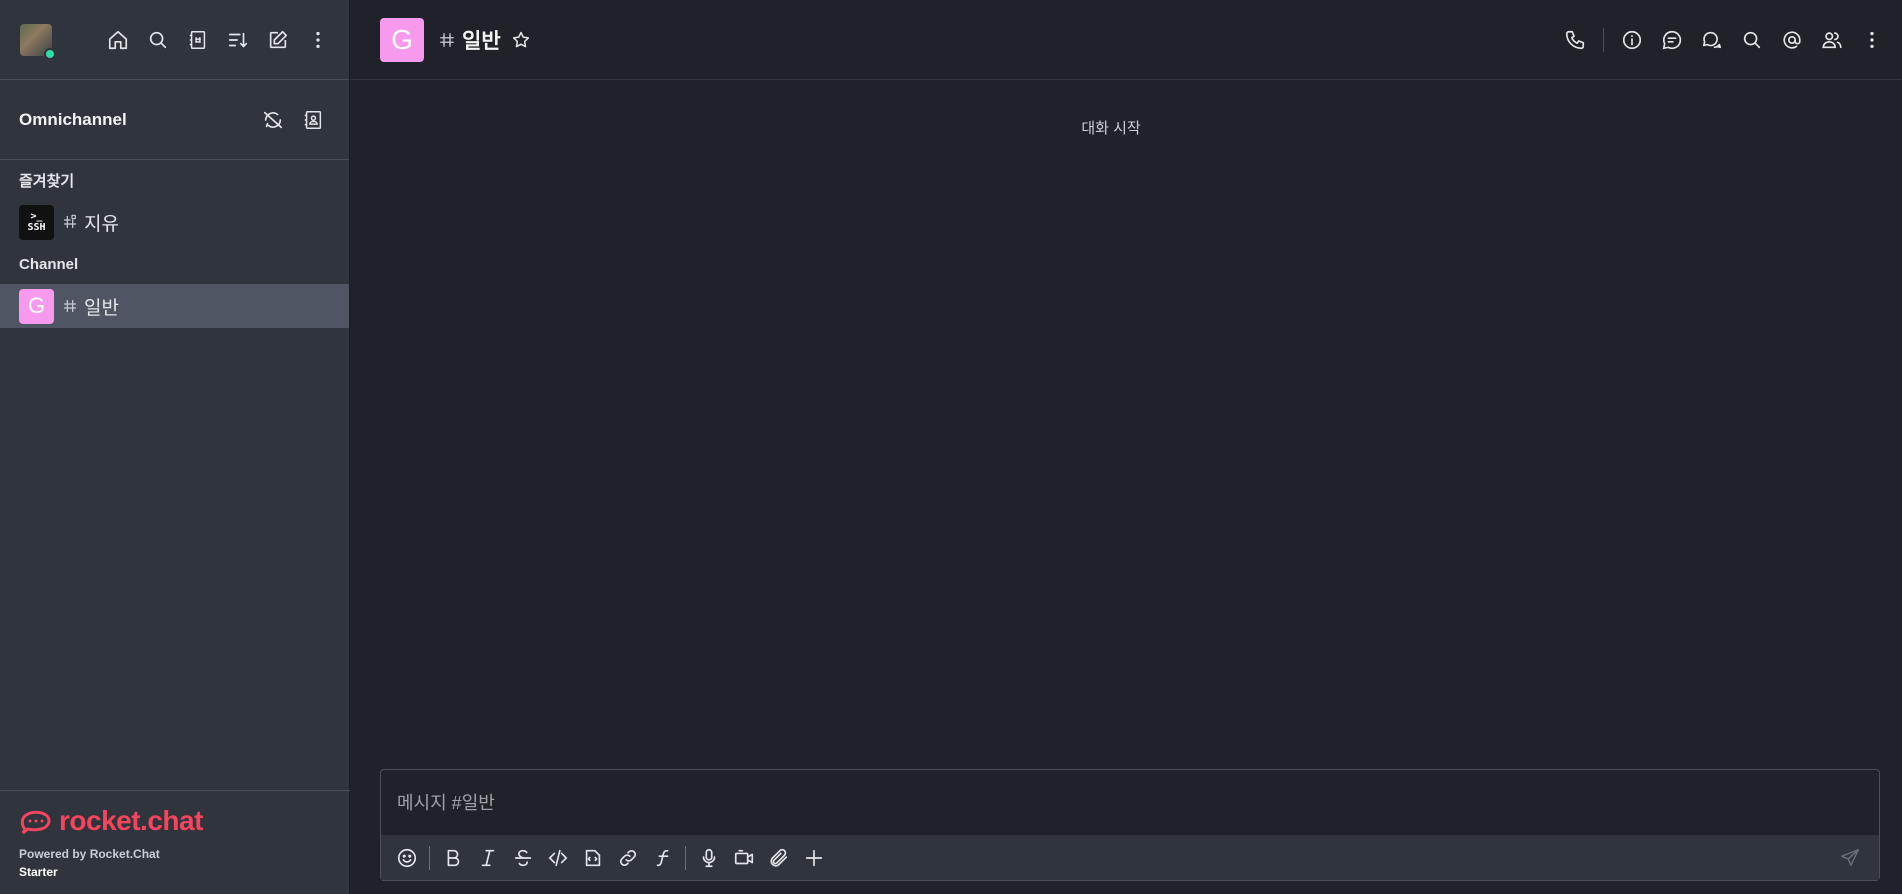  Describe the element at coordinates (1712, 40) in the screenshot. I see `discussions-icon` at that location.